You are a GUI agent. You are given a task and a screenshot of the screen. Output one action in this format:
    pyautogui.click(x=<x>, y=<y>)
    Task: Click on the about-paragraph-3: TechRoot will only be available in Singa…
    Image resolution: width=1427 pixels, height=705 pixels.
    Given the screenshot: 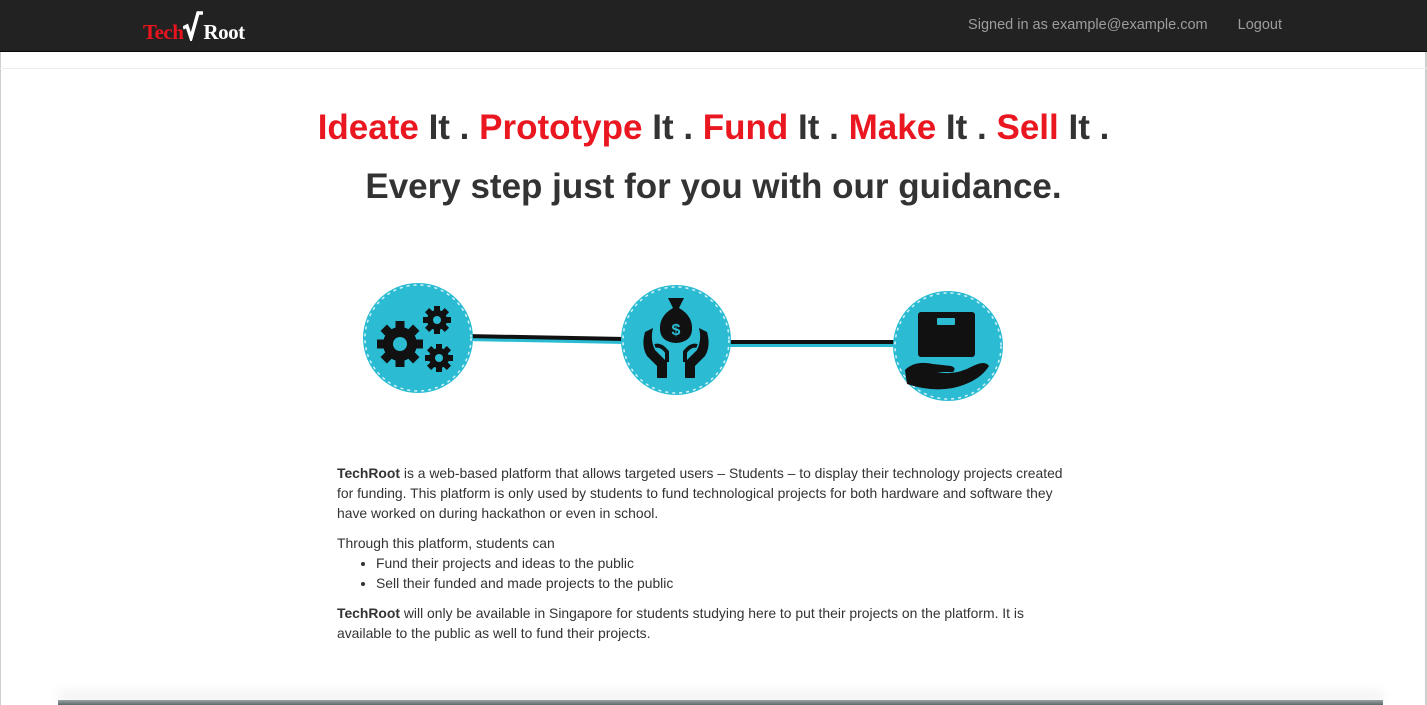 What is the action you would take?
    pyautogui.click(x=709, y=623)
    